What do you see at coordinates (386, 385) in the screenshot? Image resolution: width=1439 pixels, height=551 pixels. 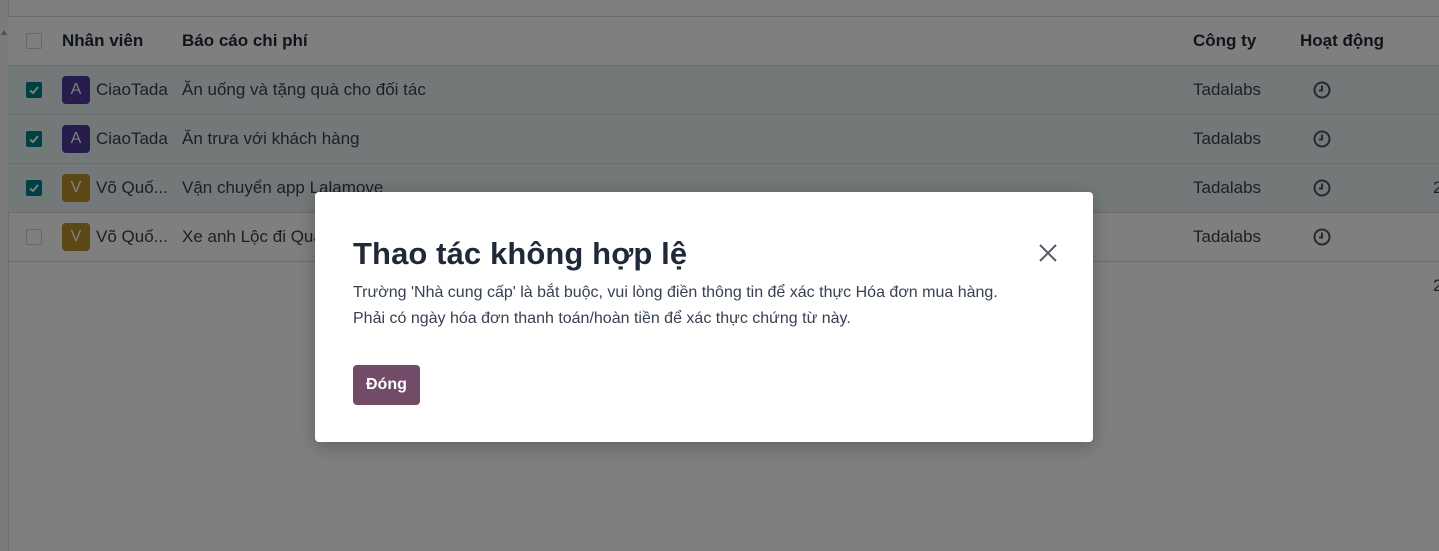 I see `close-dialog-button: Đóng` at bounding box center [386, 385].